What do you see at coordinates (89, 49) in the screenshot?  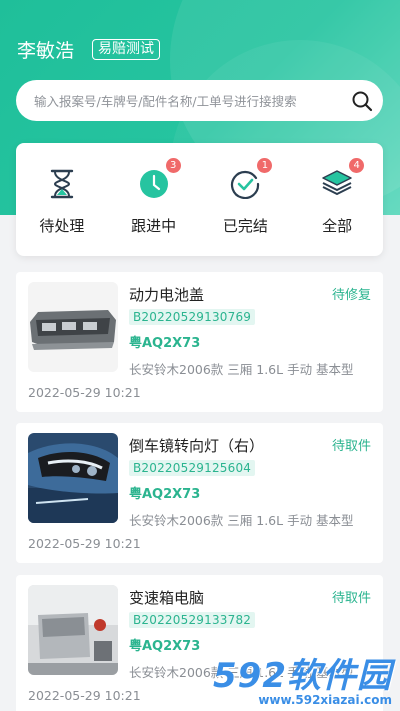 I see `user-info: 李敏浩 易赔测试` at bounding box center [89, 49].